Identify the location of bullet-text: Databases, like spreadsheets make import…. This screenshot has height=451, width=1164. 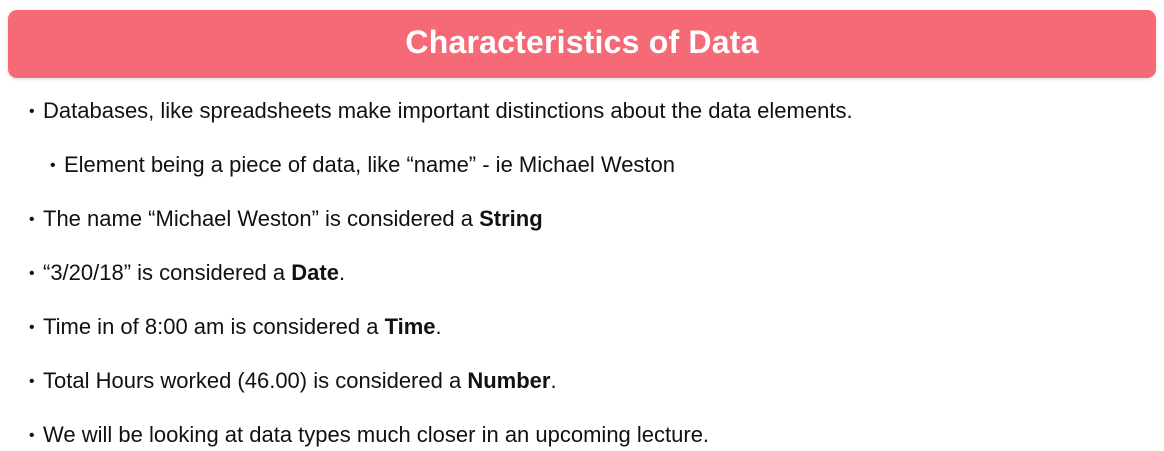
(448, 110).